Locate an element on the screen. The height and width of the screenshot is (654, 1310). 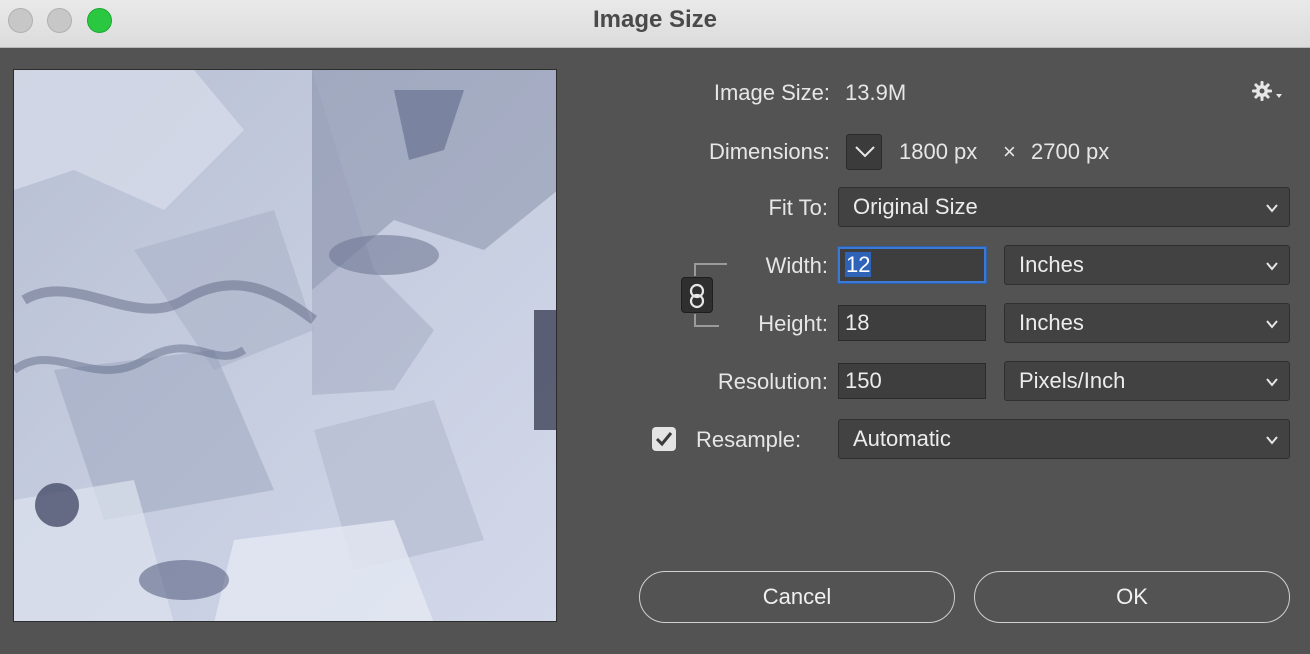
resample-checkbox is located at coordinates (664, 439).